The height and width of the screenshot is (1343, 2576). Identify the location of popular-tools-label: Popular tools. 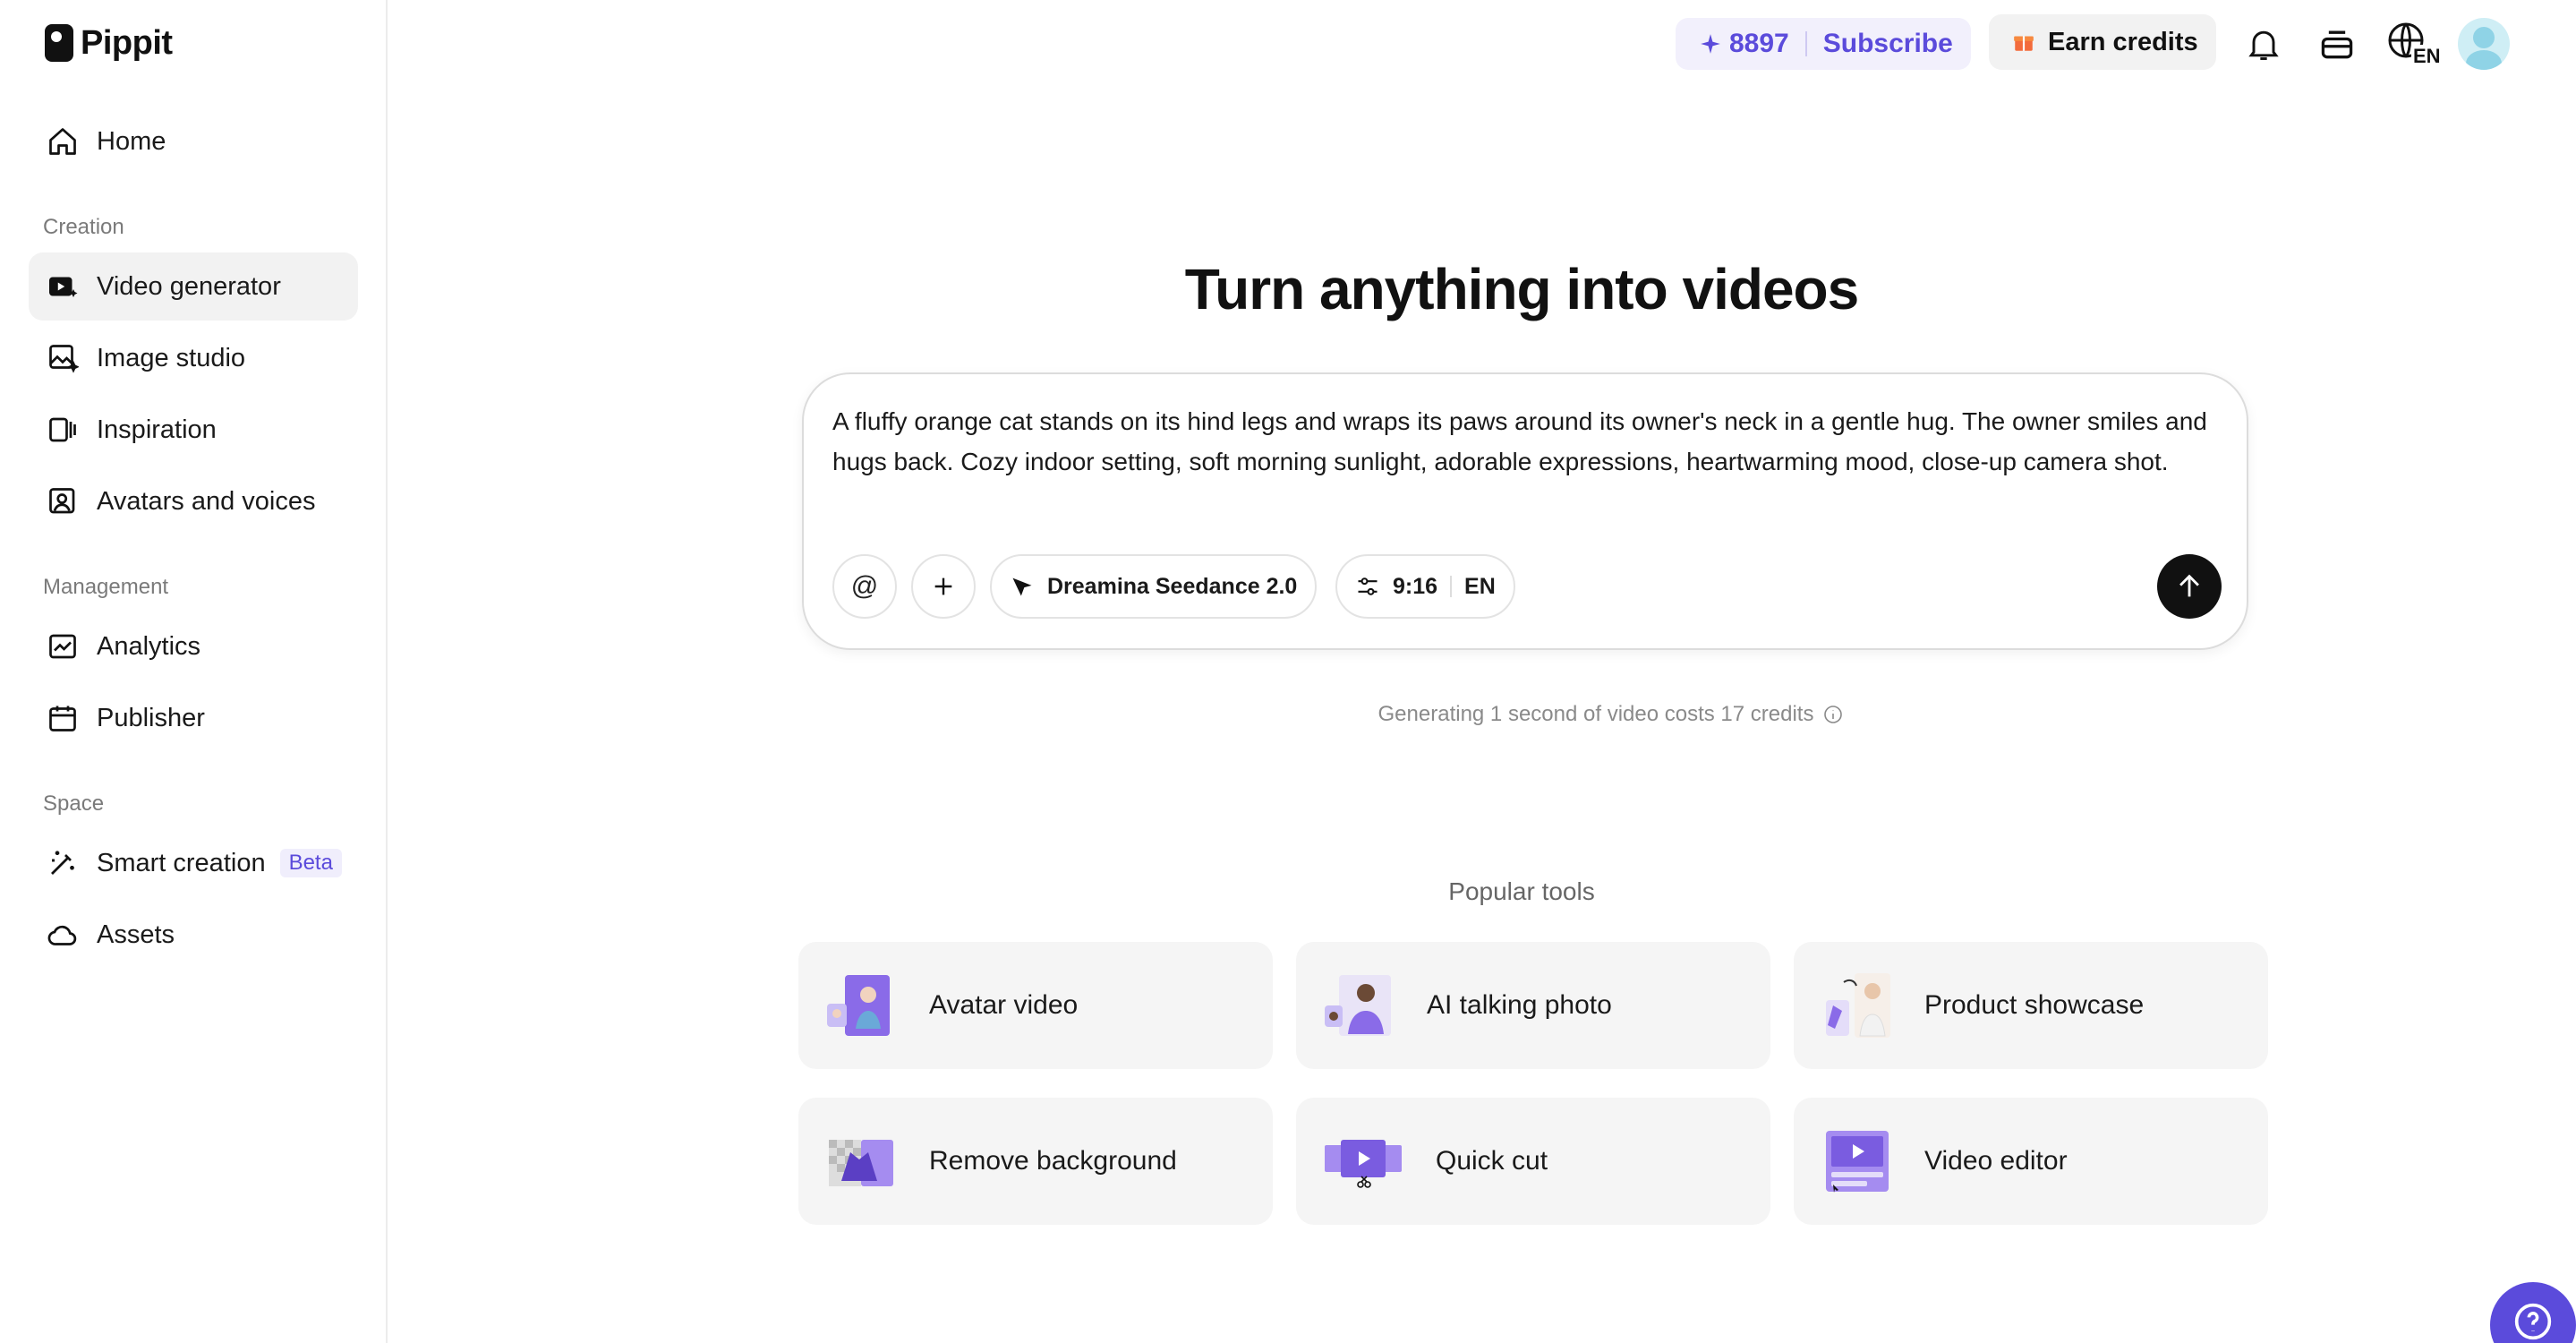
(1521, 891).